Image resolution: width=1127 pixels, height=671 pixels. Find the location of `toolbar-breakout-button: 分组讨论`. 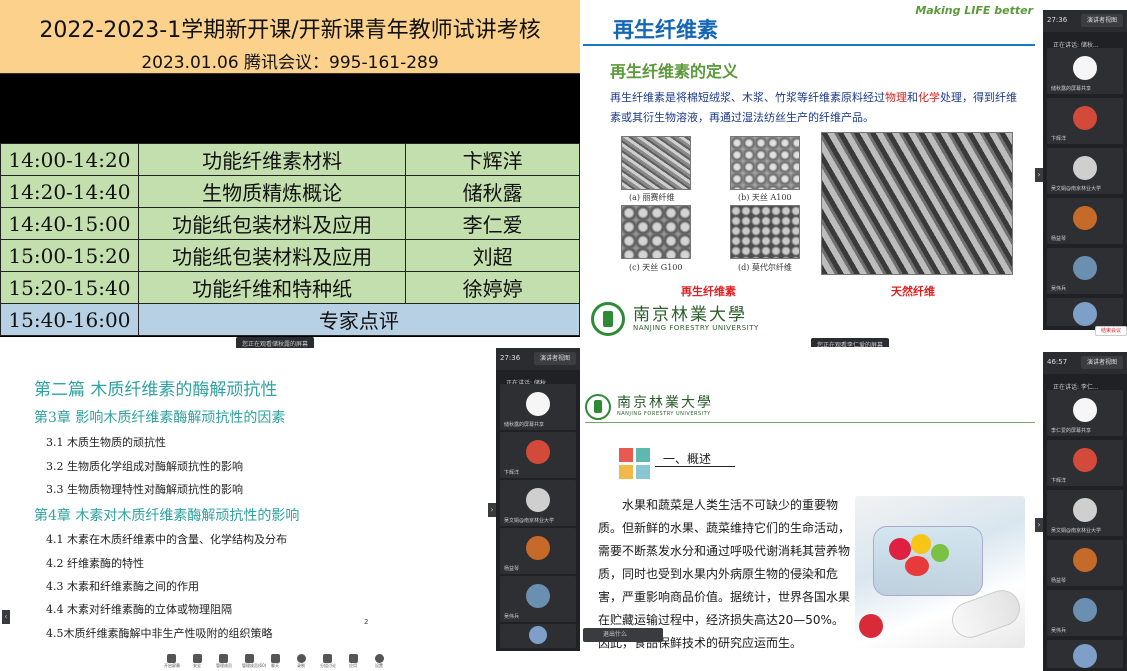

toolbar-breakout-button: 分组讨论 is located at coordinates (328, 661).